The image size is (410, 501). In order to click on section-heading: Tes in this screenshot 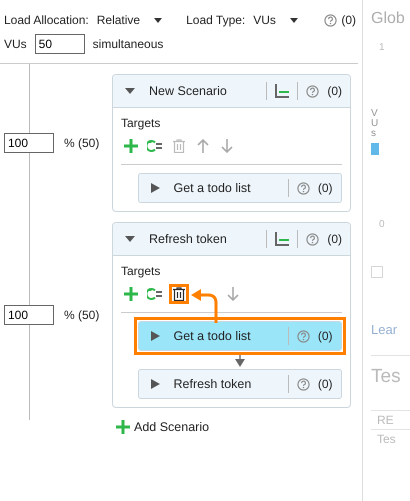, I will do `click(390, 371)`.